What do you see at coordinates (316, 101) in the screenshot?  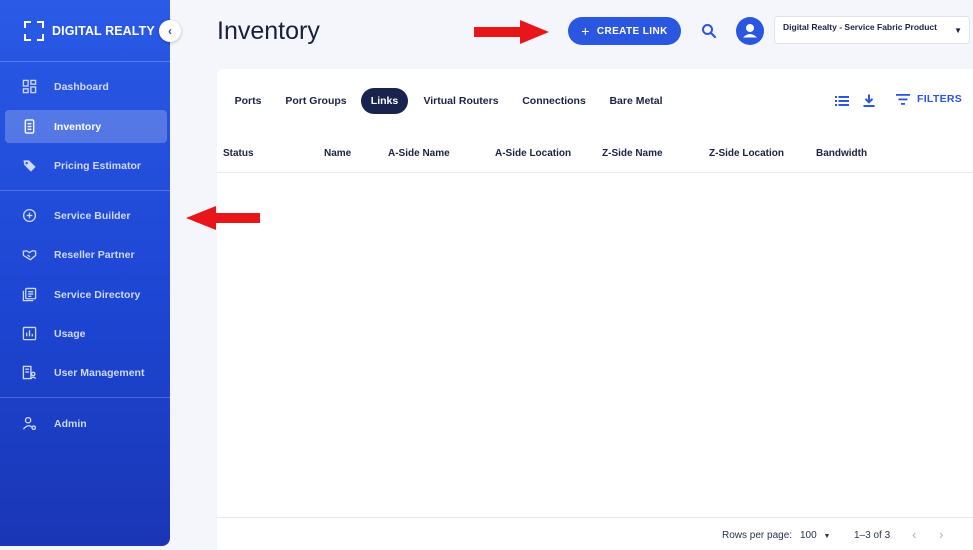 I see `tab-port-groups: Port Groups` at bounding box center [316, 101].